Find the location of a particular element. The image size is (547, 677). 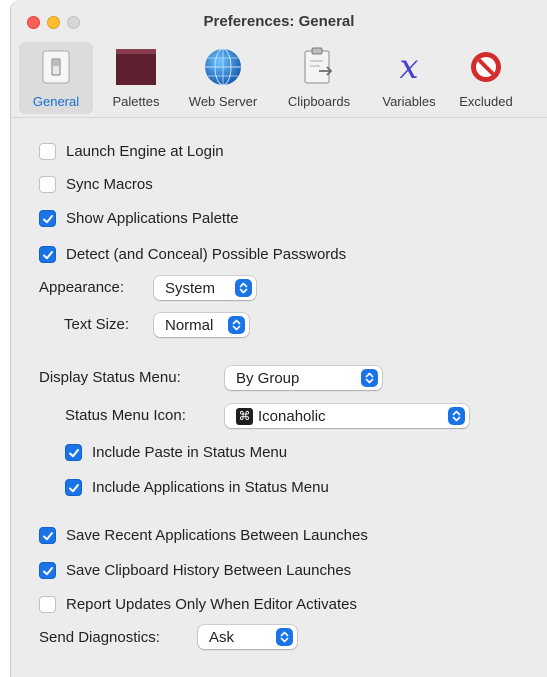

appearance-value: System is located at coordinates (190, 288).